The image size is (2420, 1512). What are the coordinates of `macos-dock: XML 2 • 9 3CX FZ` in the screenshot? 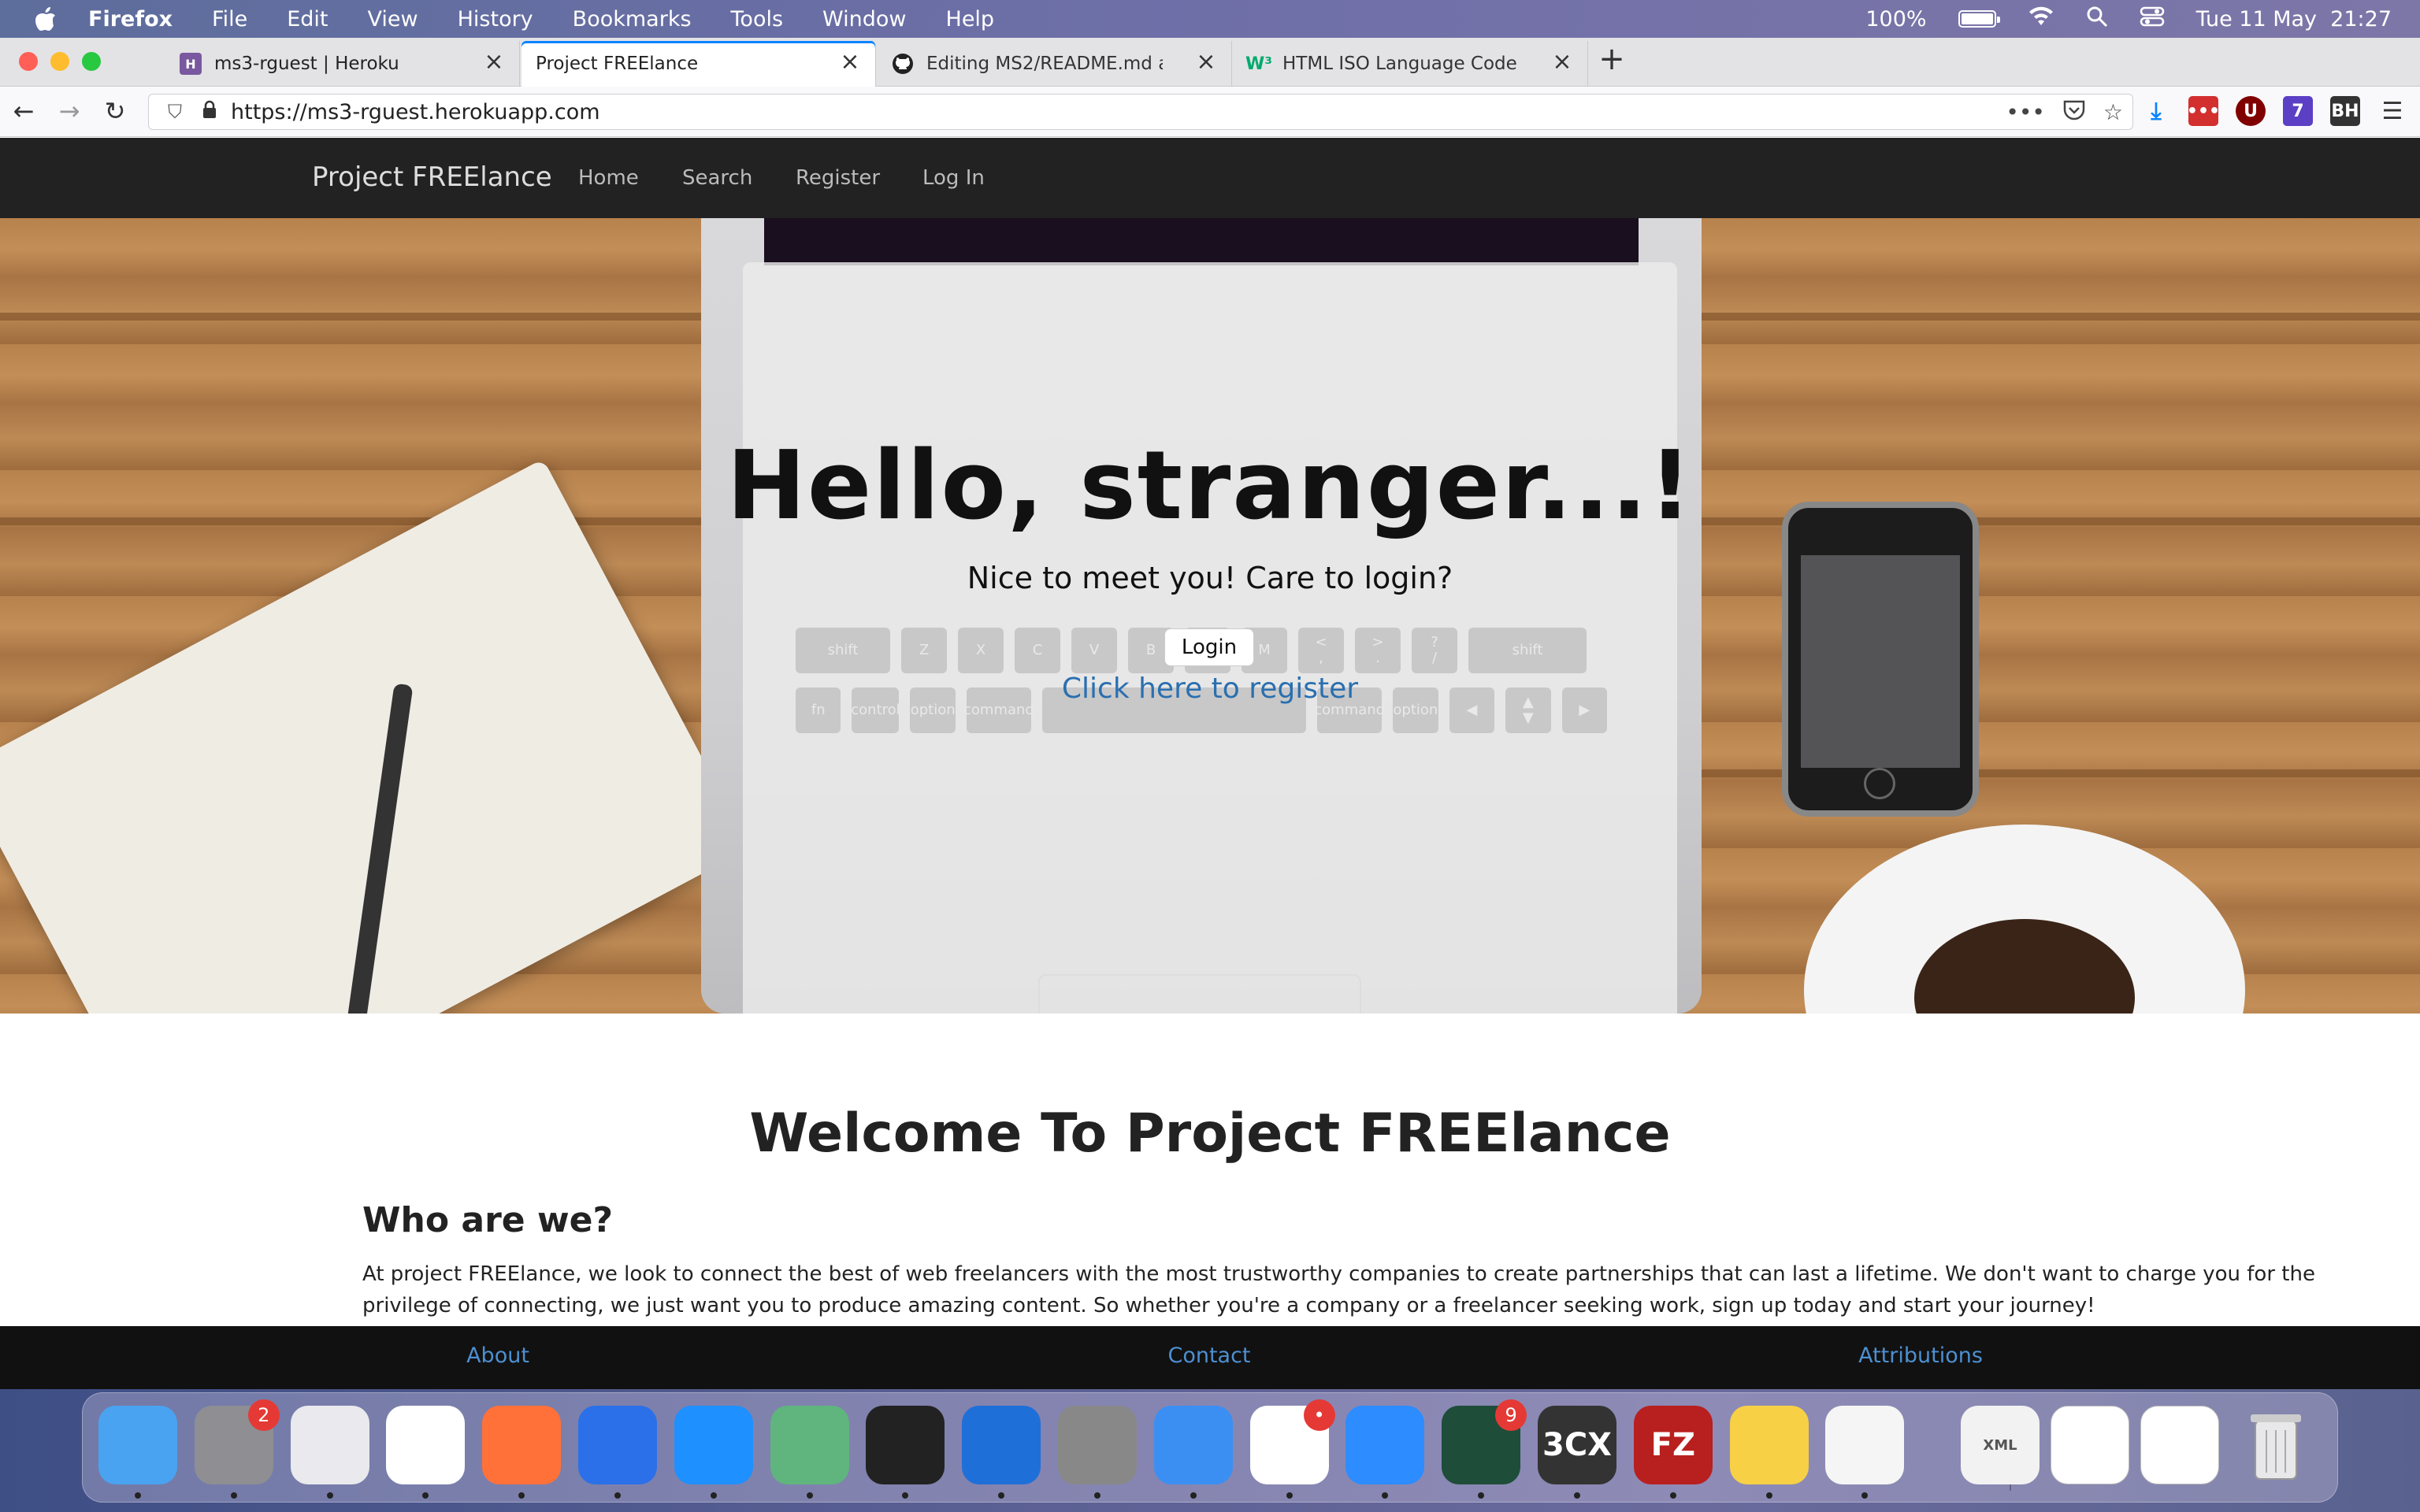 It's located at (1210, 1447).